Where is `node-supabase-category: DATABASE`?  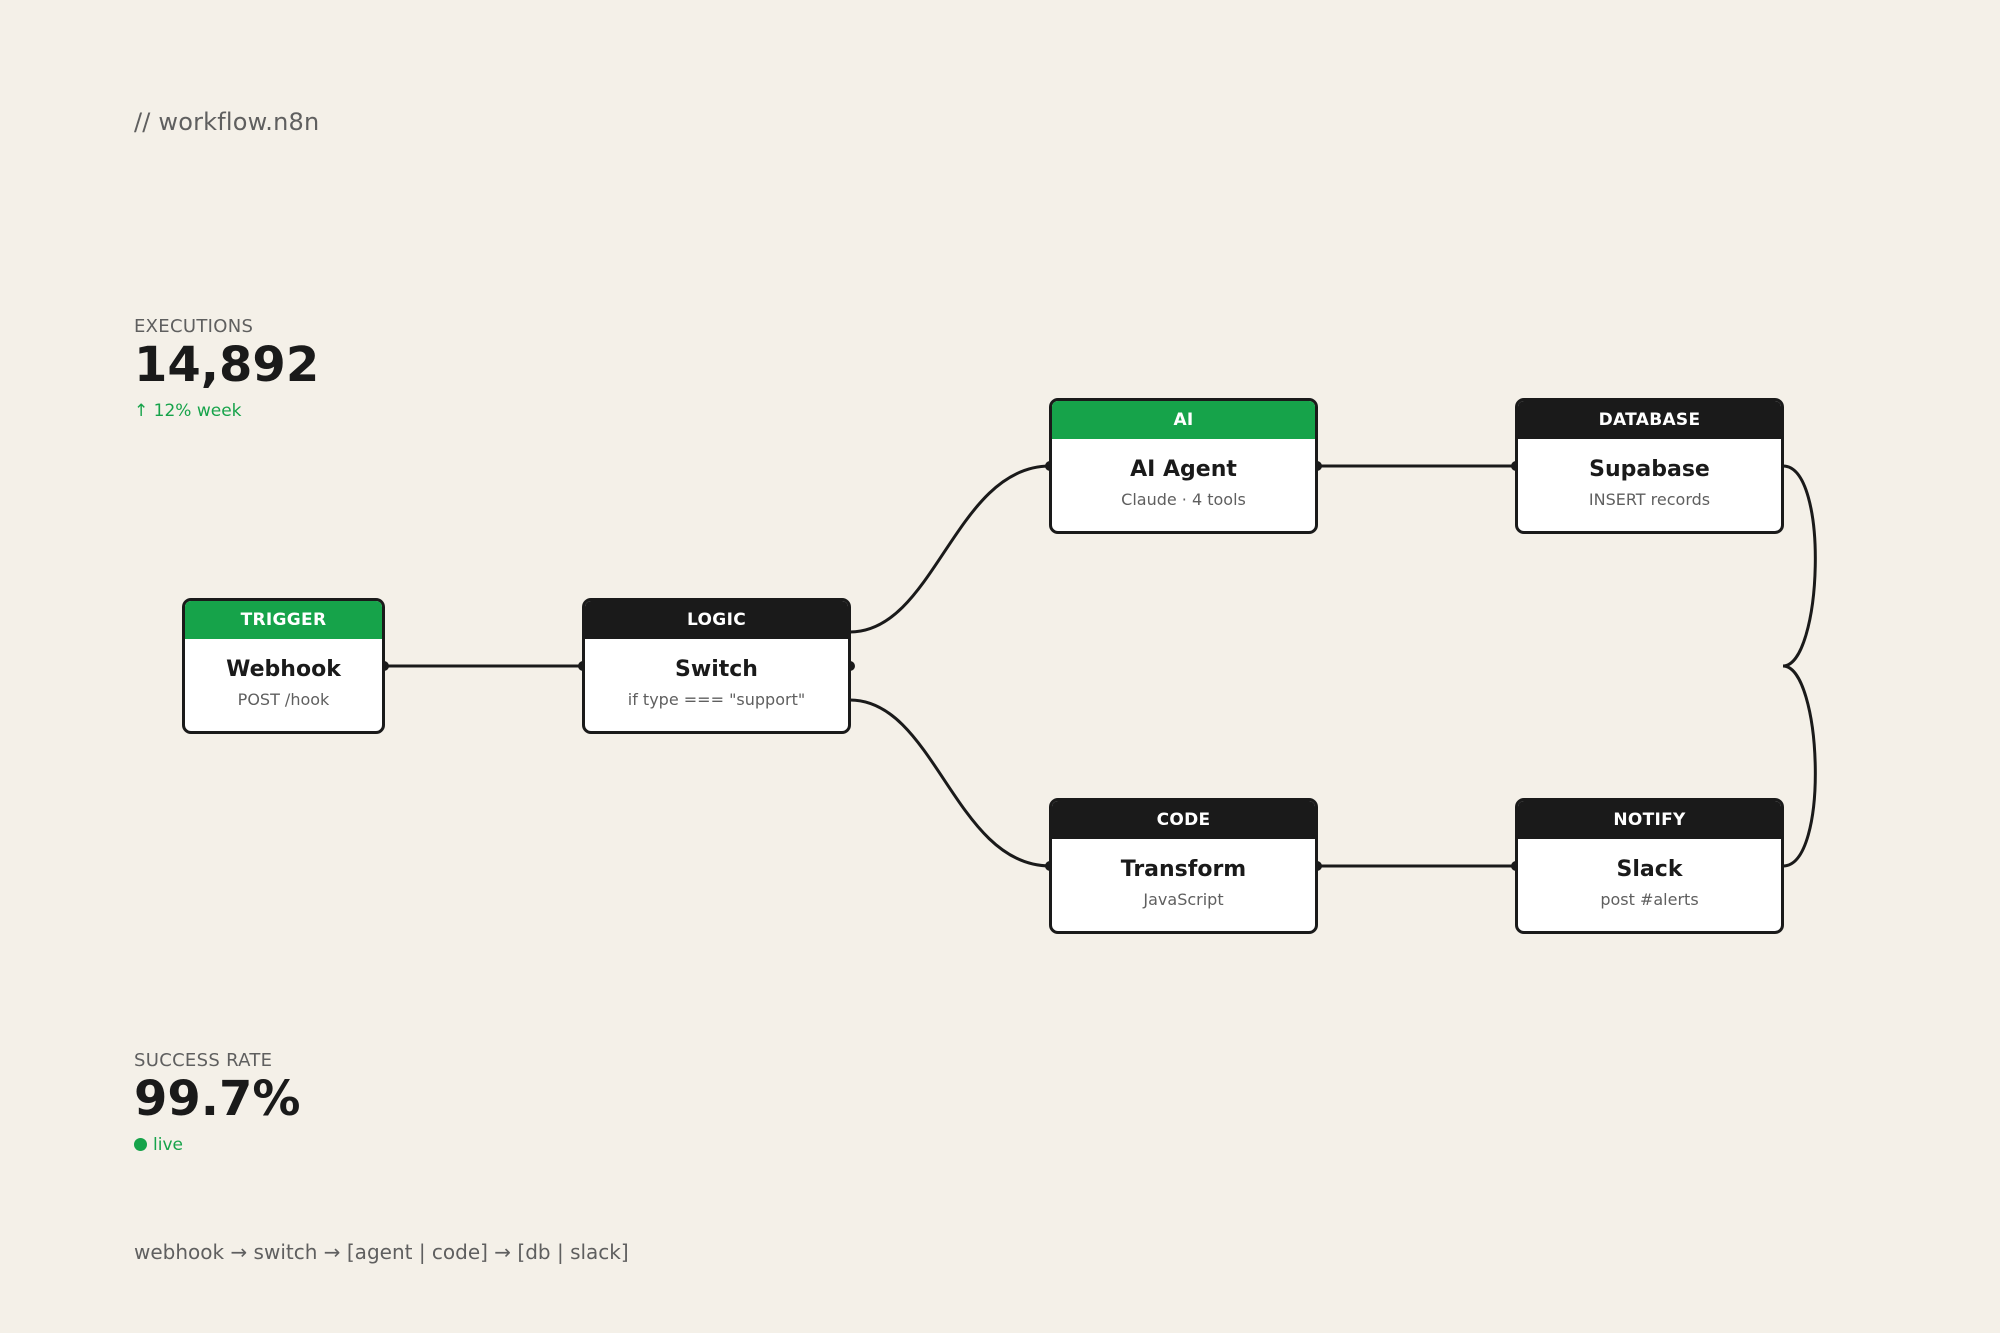
node-supabase-category: DATABASE is located at coordinates (1649, 420).